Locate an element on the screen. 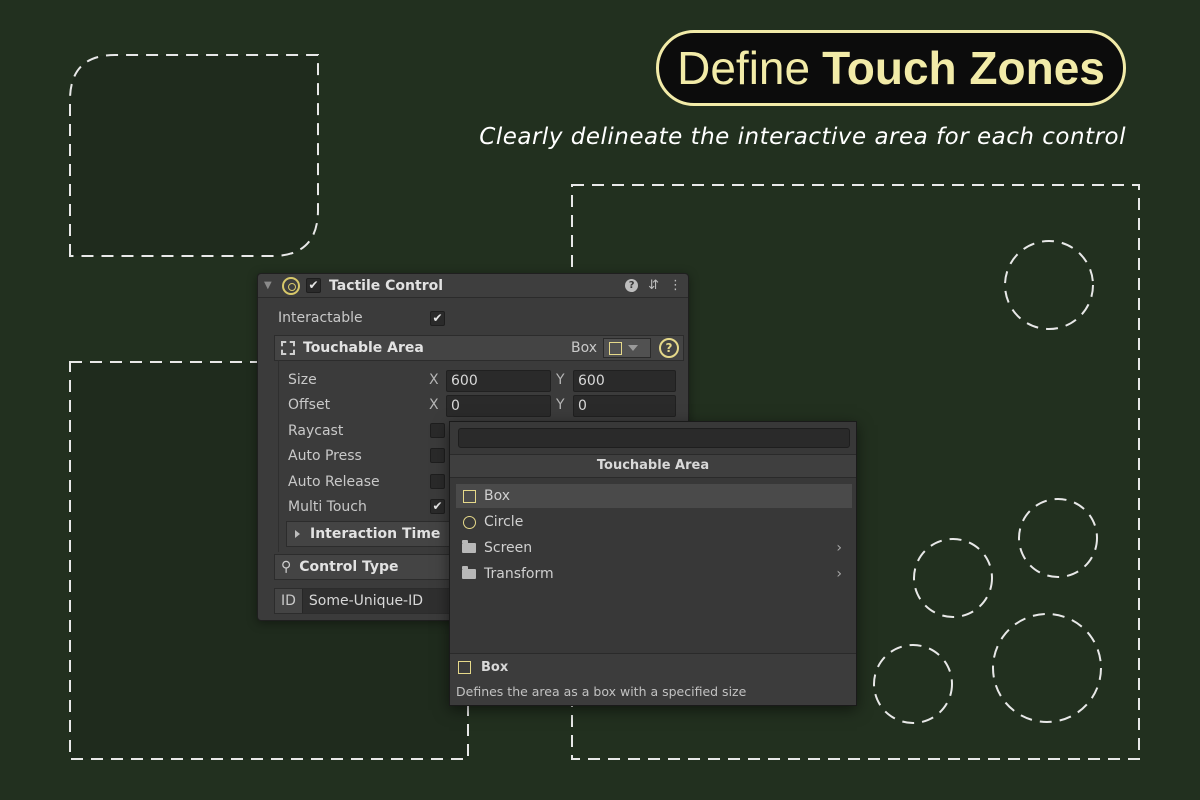 The image size is (1200, 800). popup-item-screen: Screen › is located at coordinates (654, 548).